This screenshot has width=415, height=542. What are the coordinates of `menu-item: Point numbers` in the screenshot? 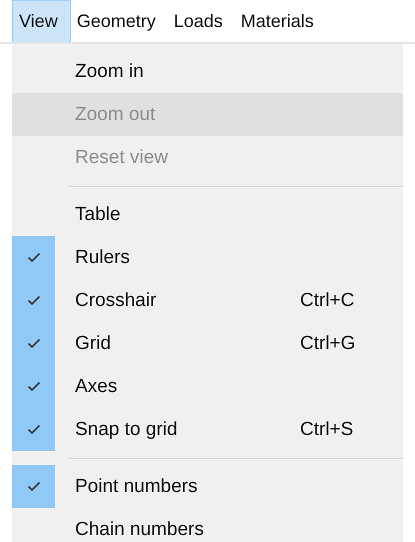 It's located at (207, 486).